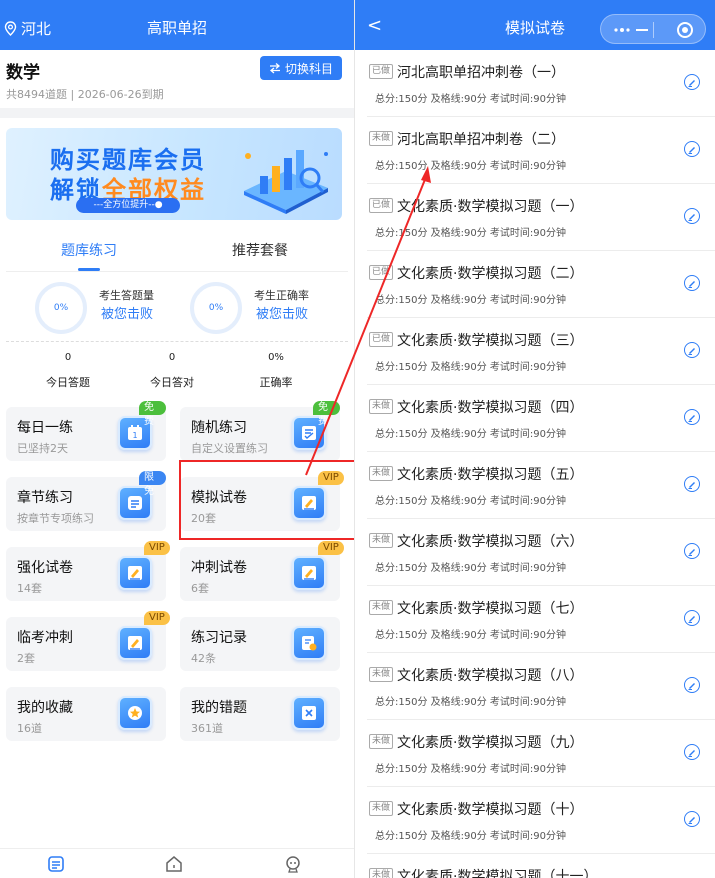 The image size is (715, 878). What do you see at coordinates (86, 714) in the screenshot?
I see `practice-card: 我的收藏 16道` at bounding box center [86, 714].